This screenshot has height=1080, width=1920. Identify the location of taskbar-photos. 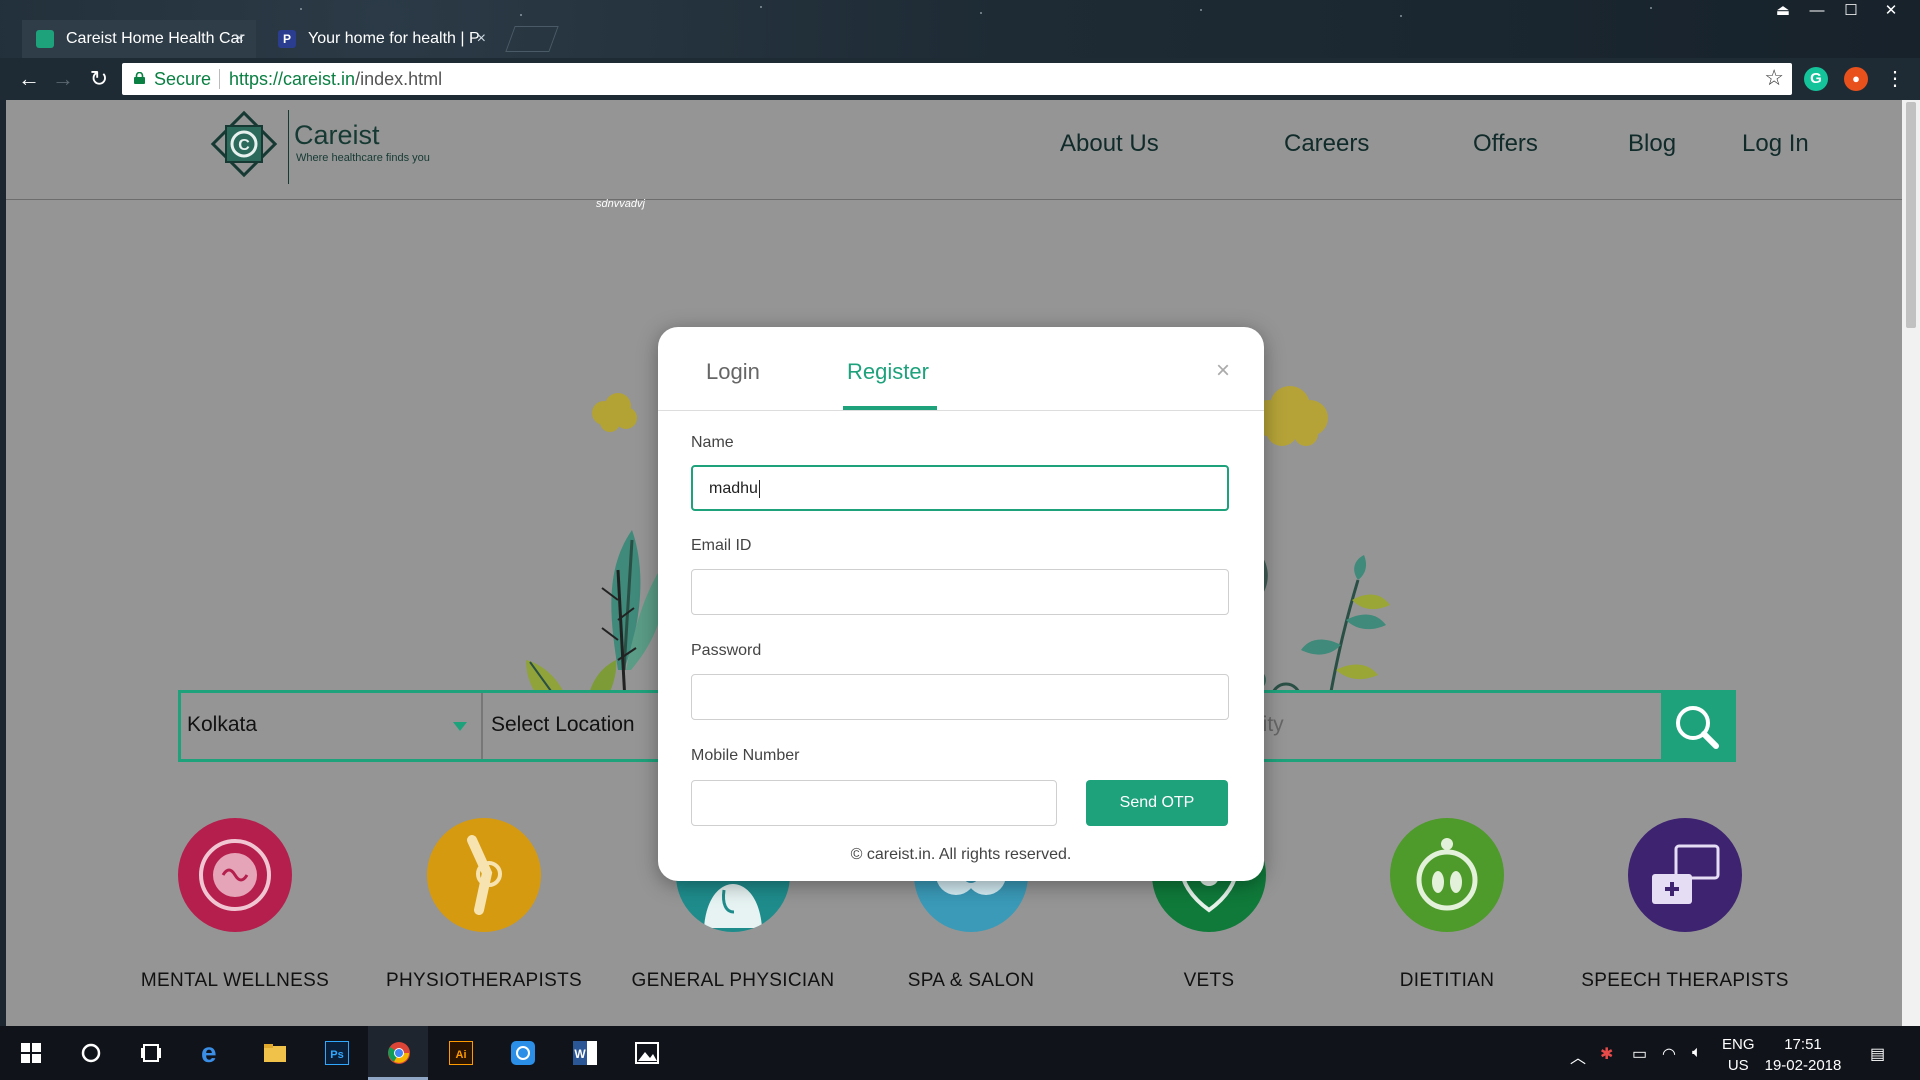
(646, 1053).